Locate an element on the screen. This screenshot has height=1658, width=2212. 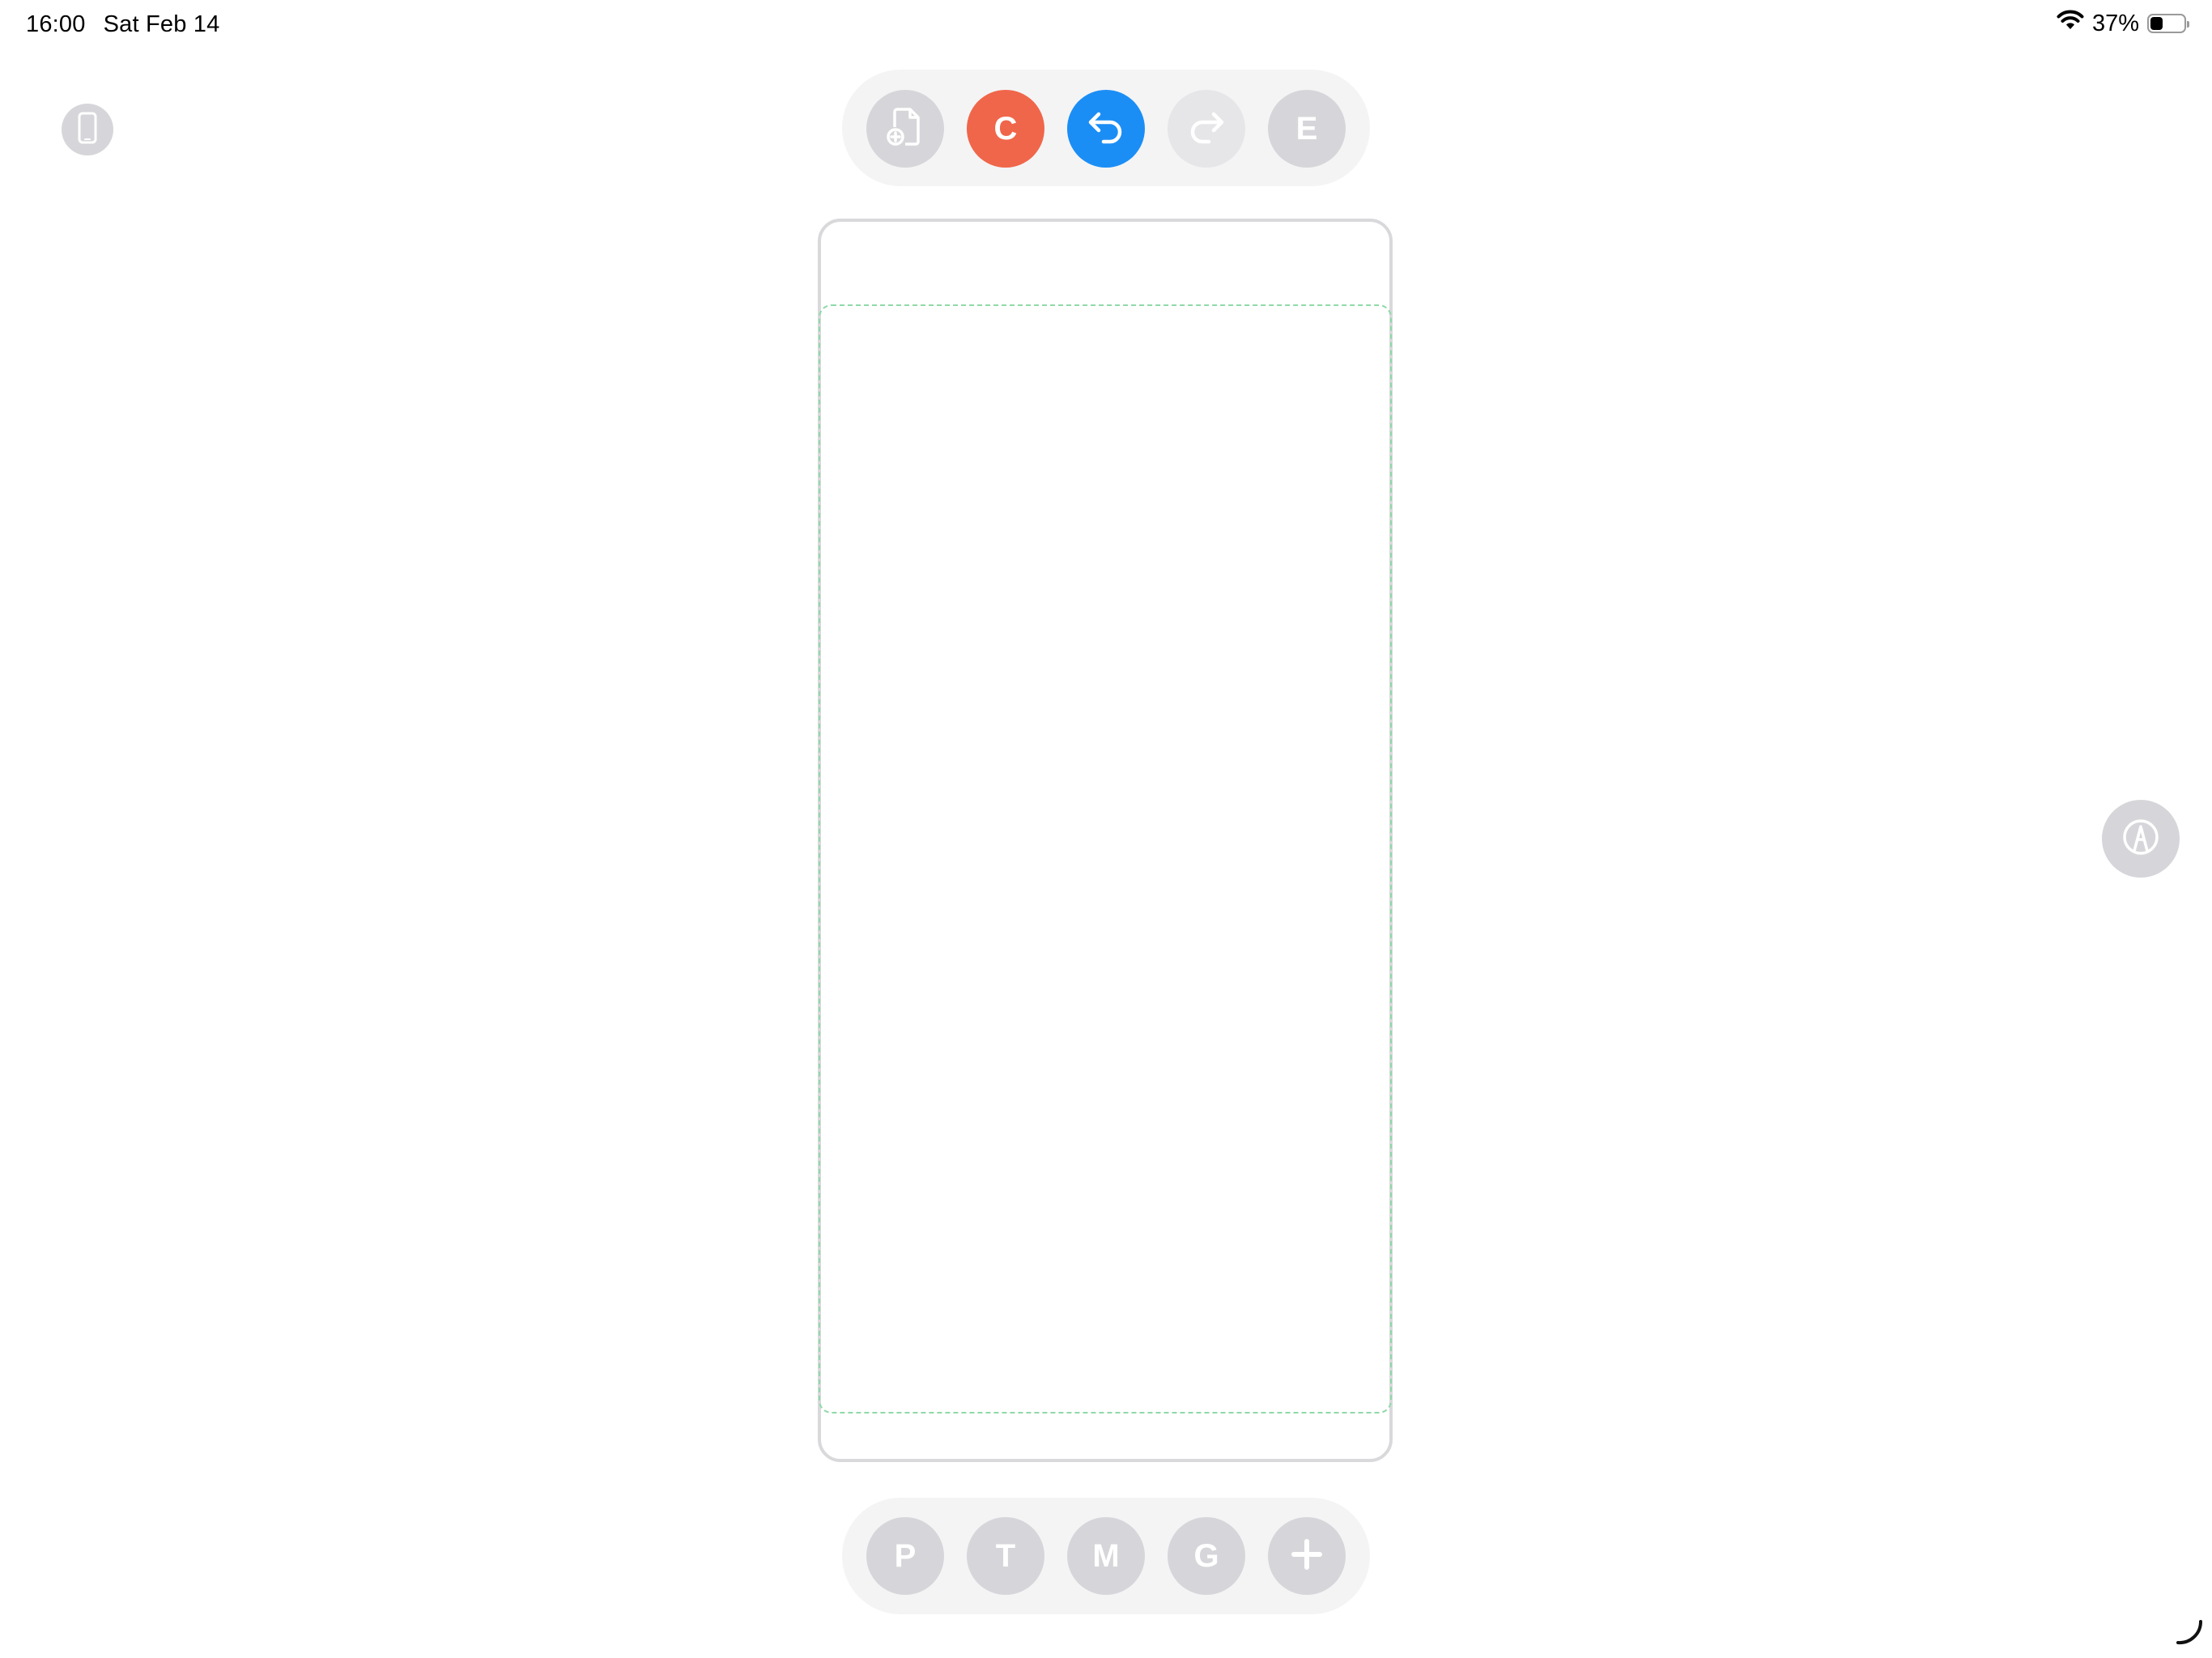
undo-button is located at coordinates (1106, 129).